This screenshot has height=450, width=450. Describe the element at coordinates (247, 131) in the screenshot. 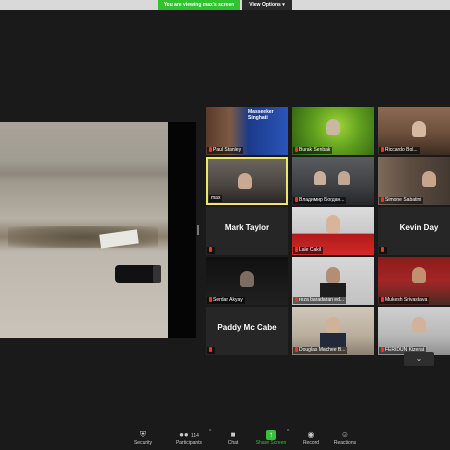

I see `participant-tile: Masseeker Singhati Paul Stanley` at that location.